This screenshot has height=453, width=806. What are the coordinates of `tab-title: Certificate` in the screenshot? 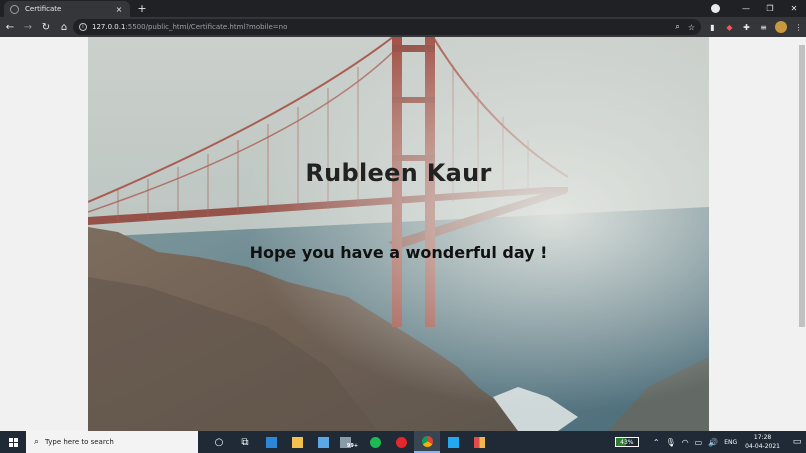 It's located at (43, 9).